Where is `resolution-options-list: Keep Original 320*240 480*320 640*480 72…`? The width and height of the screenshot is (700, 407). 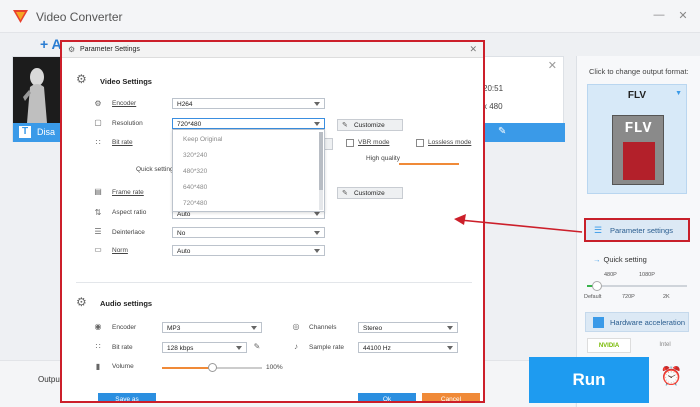 resolution-options-list: Keep Original 320*240 480*320 640*480 72… is located at coordinates (248, 170).